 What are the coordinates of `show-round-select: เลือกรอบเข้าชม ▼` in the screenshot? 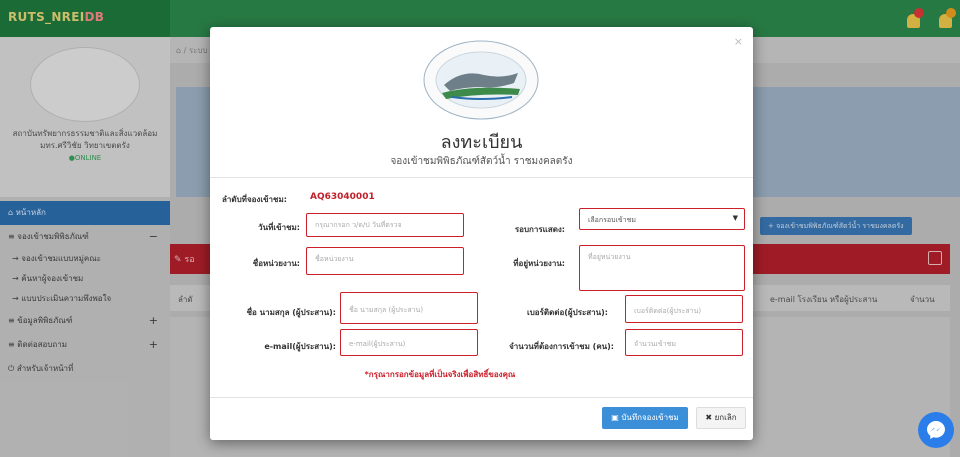 It's located at (662, 219).